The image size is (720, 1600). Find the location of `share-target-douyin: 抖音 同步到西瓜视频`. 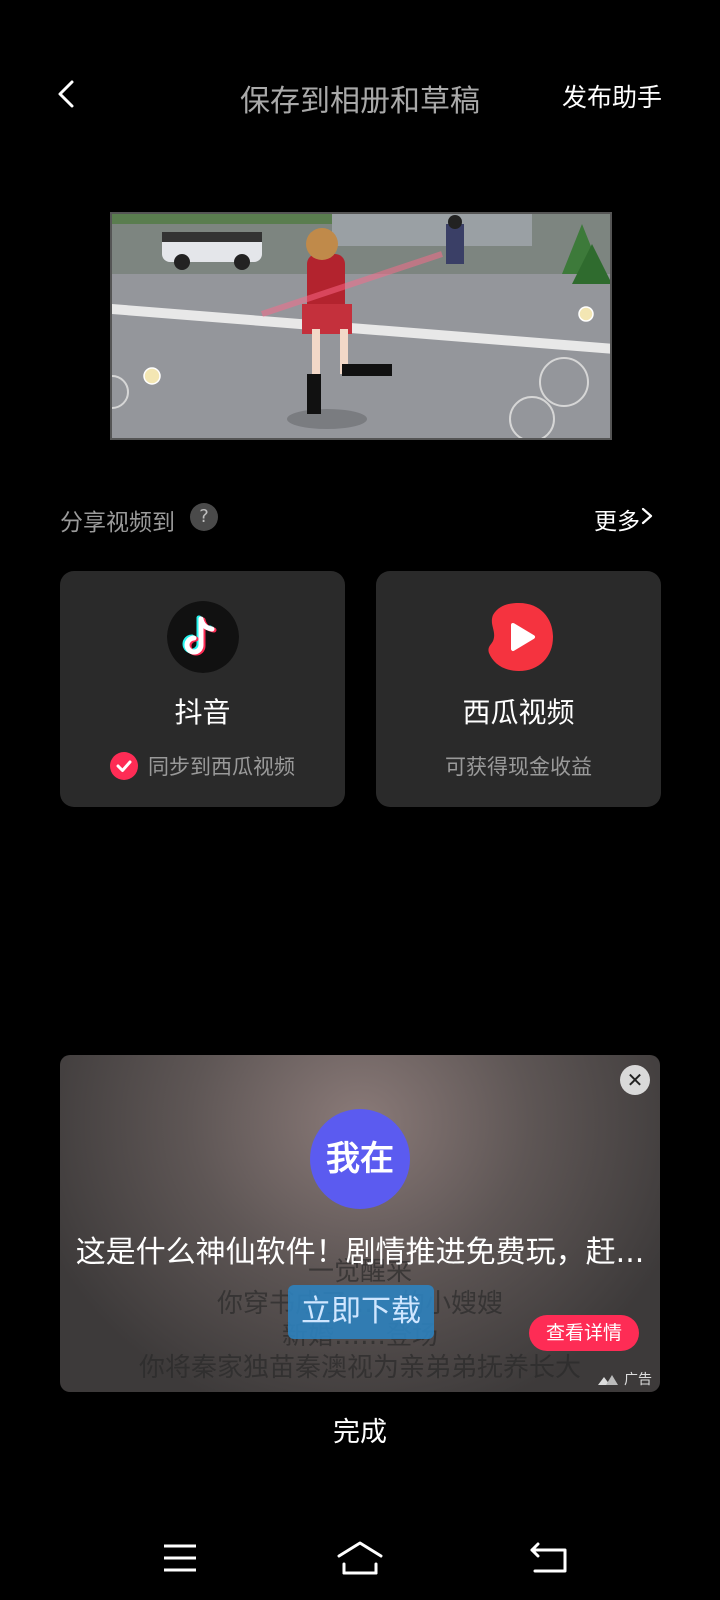

share-target-douyin: 抖音 同步到西瓜视频 is located at coordinates (202, 689).